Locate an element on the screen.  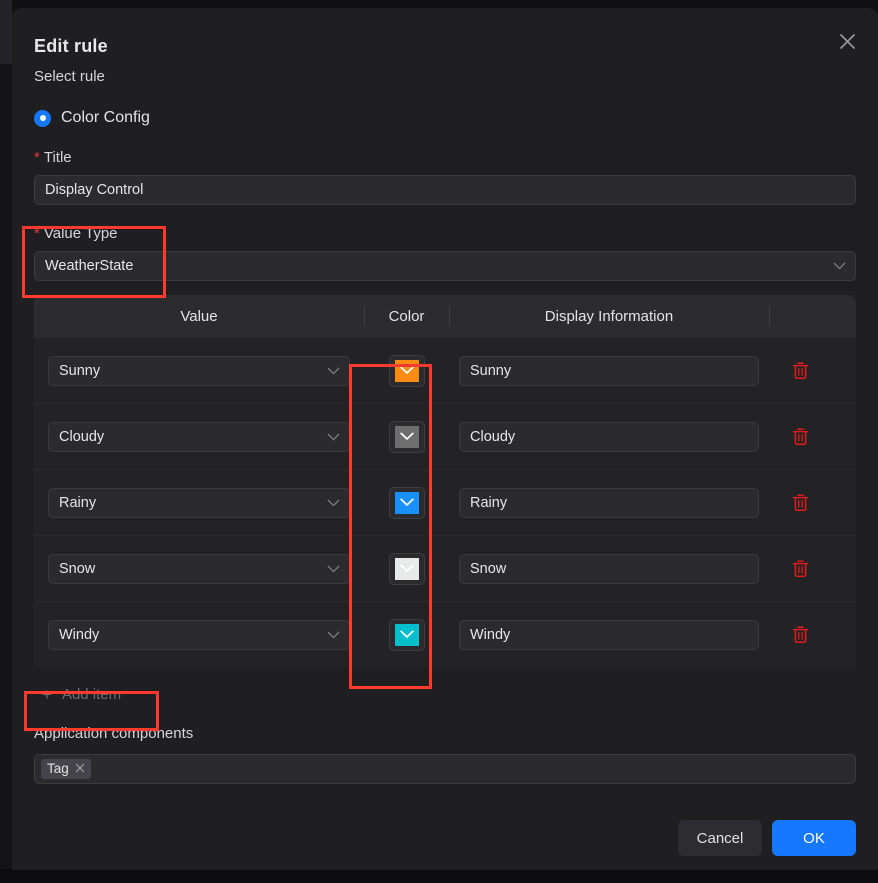
select-rule-label: Select rule is located at coordinates (69, 76).